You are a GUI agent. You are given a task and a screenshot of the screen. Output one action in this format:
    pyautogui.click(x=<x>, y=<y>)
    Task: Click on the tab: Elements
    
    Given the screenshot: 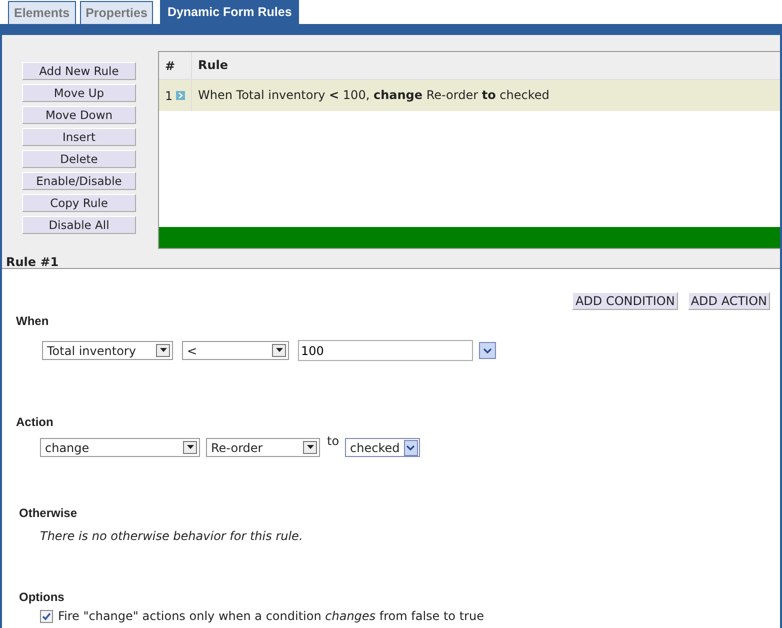 What is the action you would take?
    pyautogui.click(x=42, y=12)
    